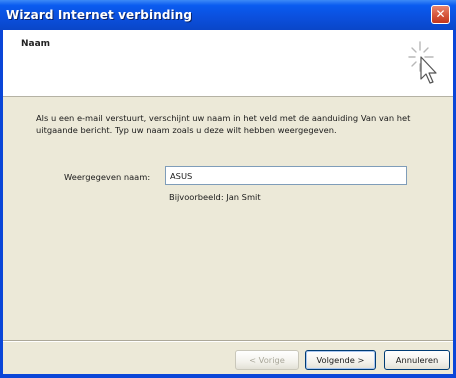 The width and height of the screenshot is (456, 378). What do you see at coordinates (422, 62) in the screenshot?
I see `wizard-cursor-icon` at bounding box center [422, 62].